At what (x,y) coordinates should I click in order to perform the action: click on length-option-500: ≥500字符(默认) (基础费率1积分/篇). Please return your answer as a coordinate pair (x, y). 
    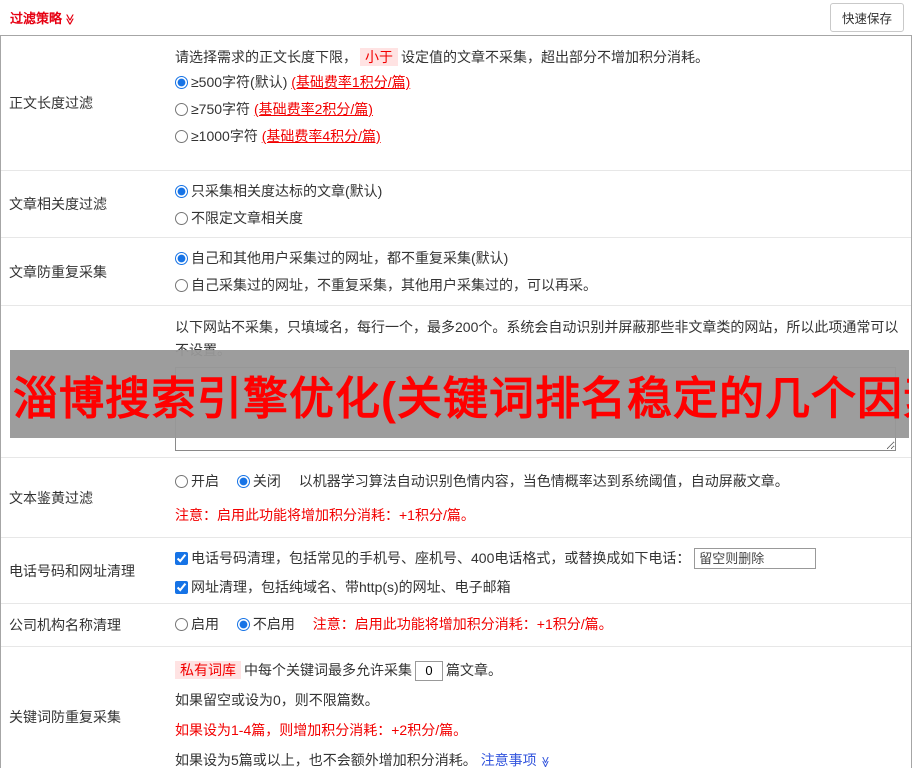
    Looking at the image, I should click on (539, 82).